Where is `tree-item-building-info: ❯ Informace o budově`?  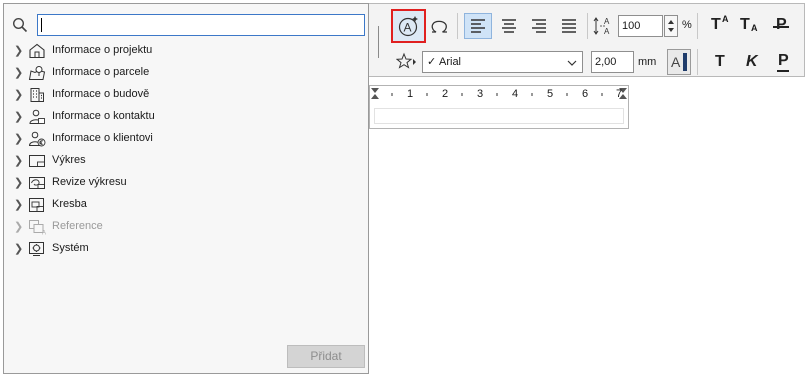
tree-item-building-info: ❯ Informace o budově is located at coordinates (185, 95).